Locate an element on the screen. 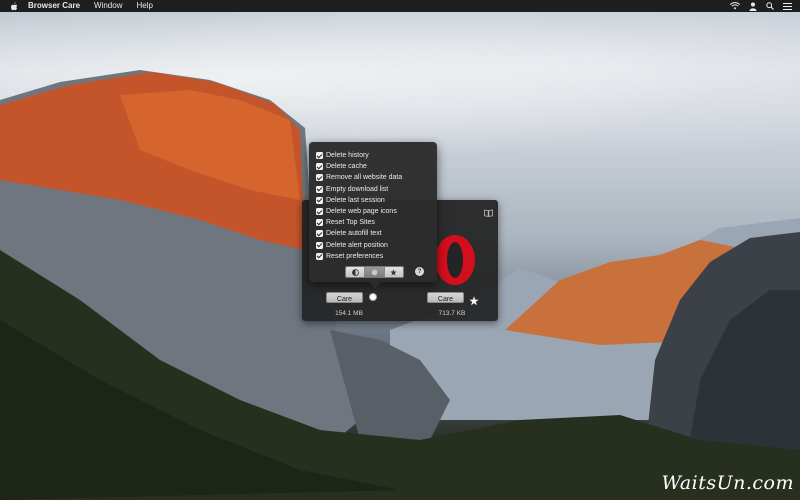 This screenshot has width=800, height=500. list-icon is located at coordinates (787, 6).